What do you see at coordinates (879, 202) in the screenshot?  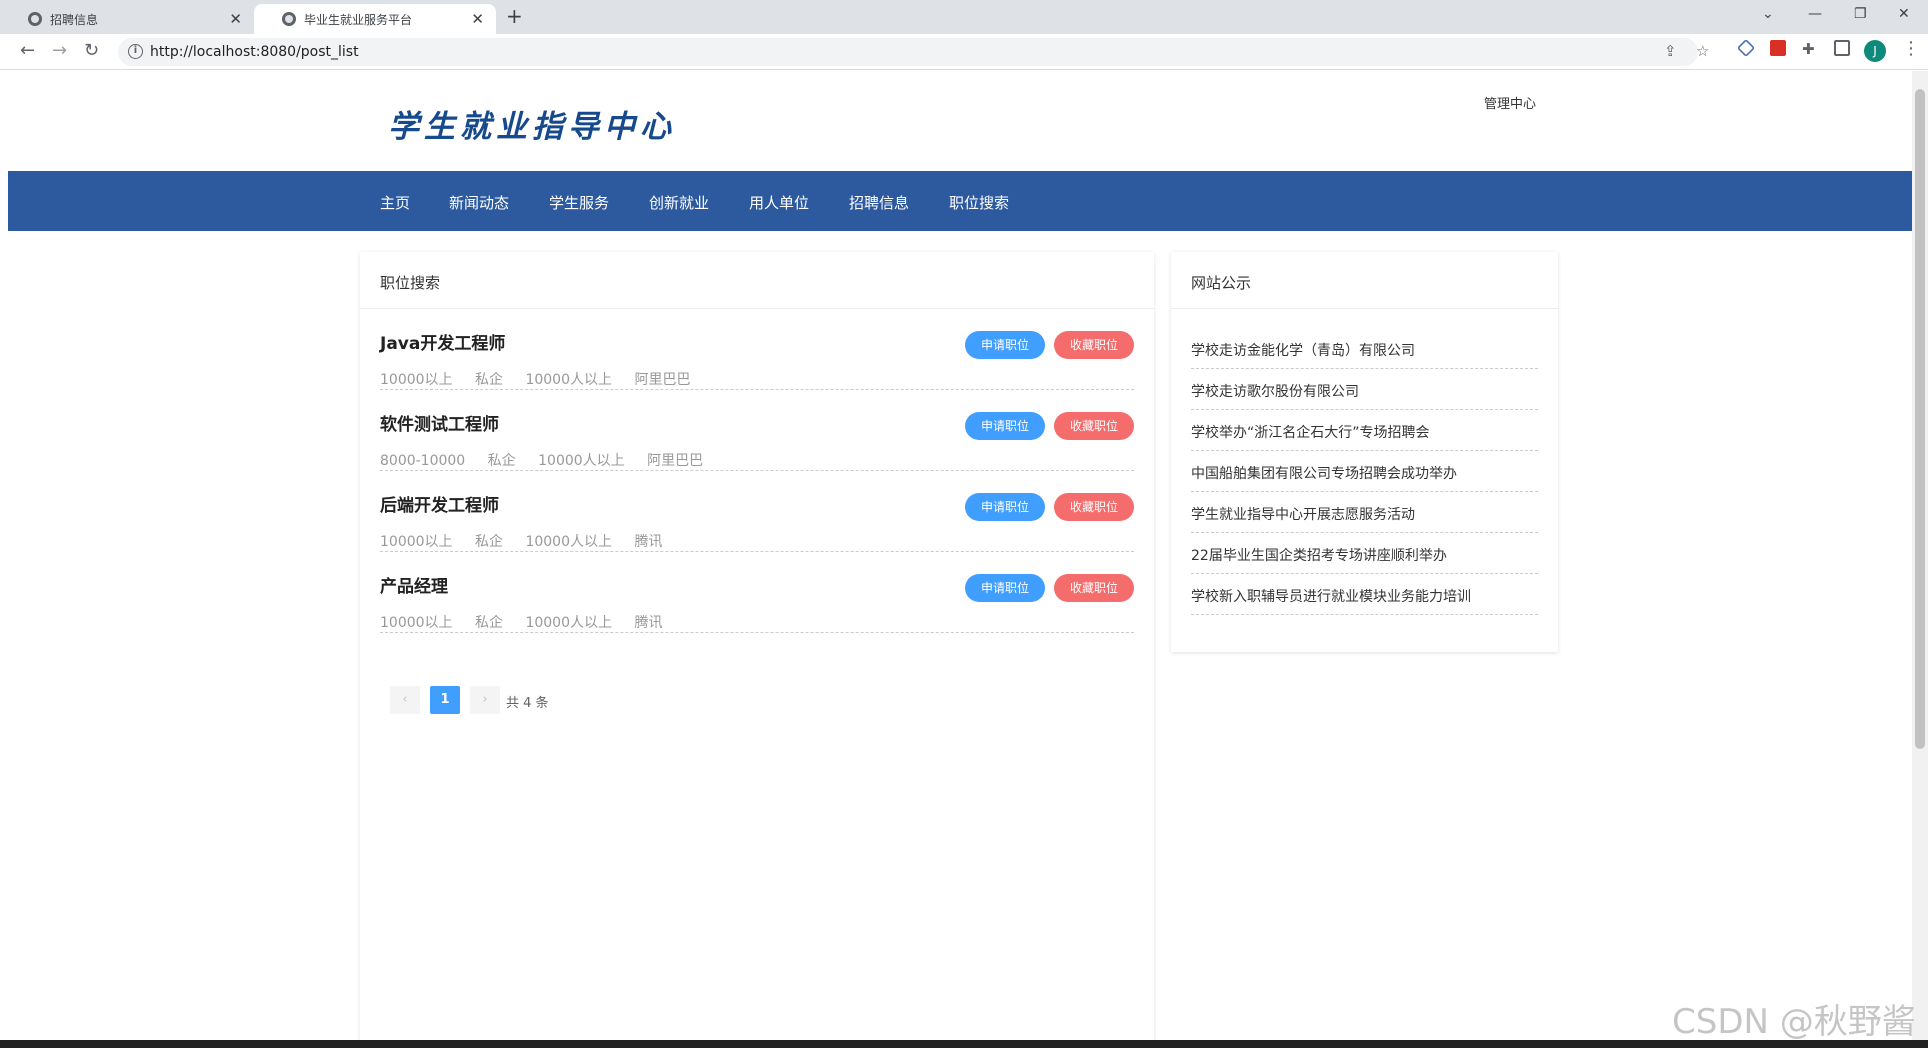 I see `nav-item-recruitment: 招聘信息` at bounding box center [879, 202].